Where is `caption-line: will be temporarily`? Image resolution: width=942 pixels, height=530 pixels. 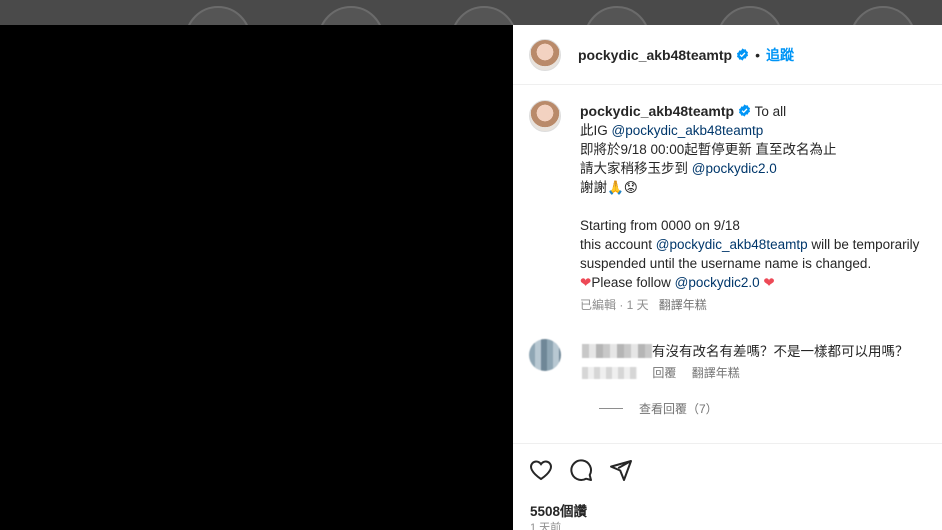 caption-line: will be temporarily is located at coordinates (863, 244).